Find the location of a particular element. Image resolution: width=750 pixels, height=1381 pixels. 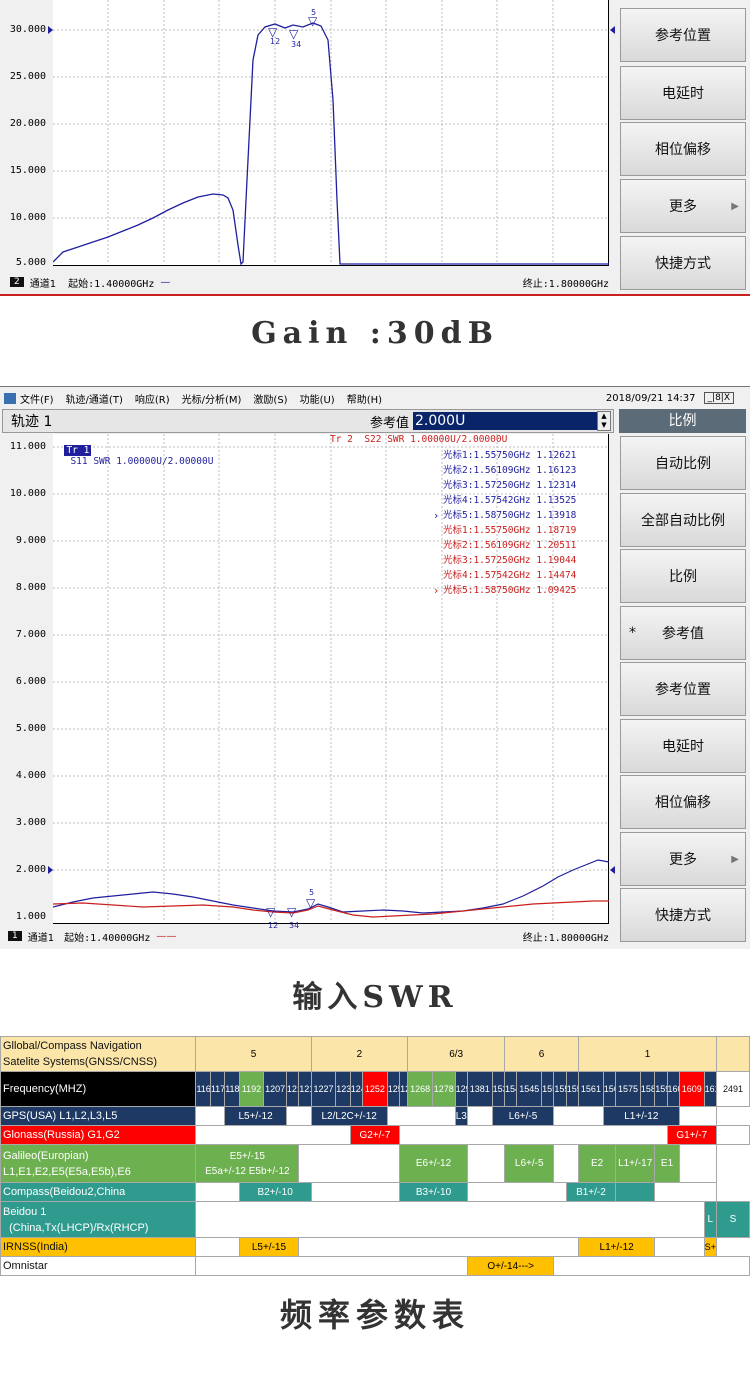

status-bar: 1 通道1 起始:1.40000GHz —— 终止:1.80000GHz is located at coordinates (307, 936).